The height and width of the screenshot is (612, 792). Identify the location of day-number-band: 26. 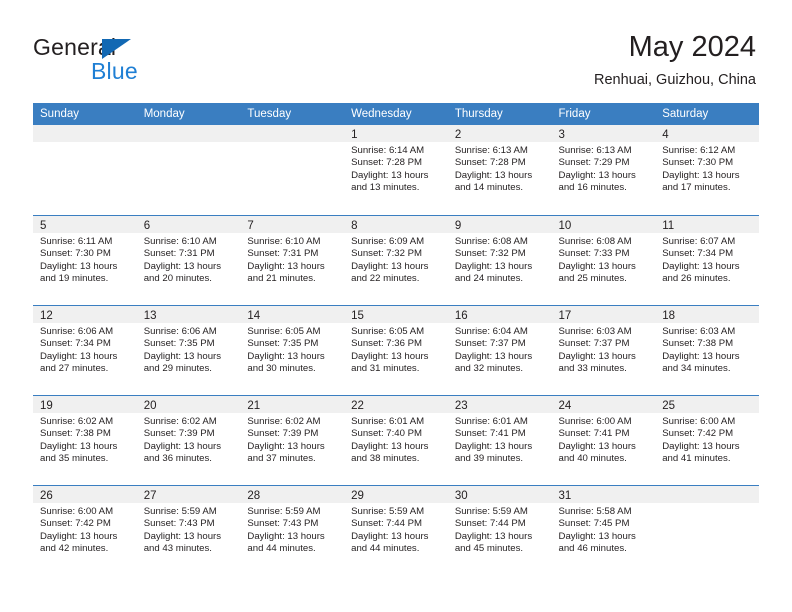
(85, 494).